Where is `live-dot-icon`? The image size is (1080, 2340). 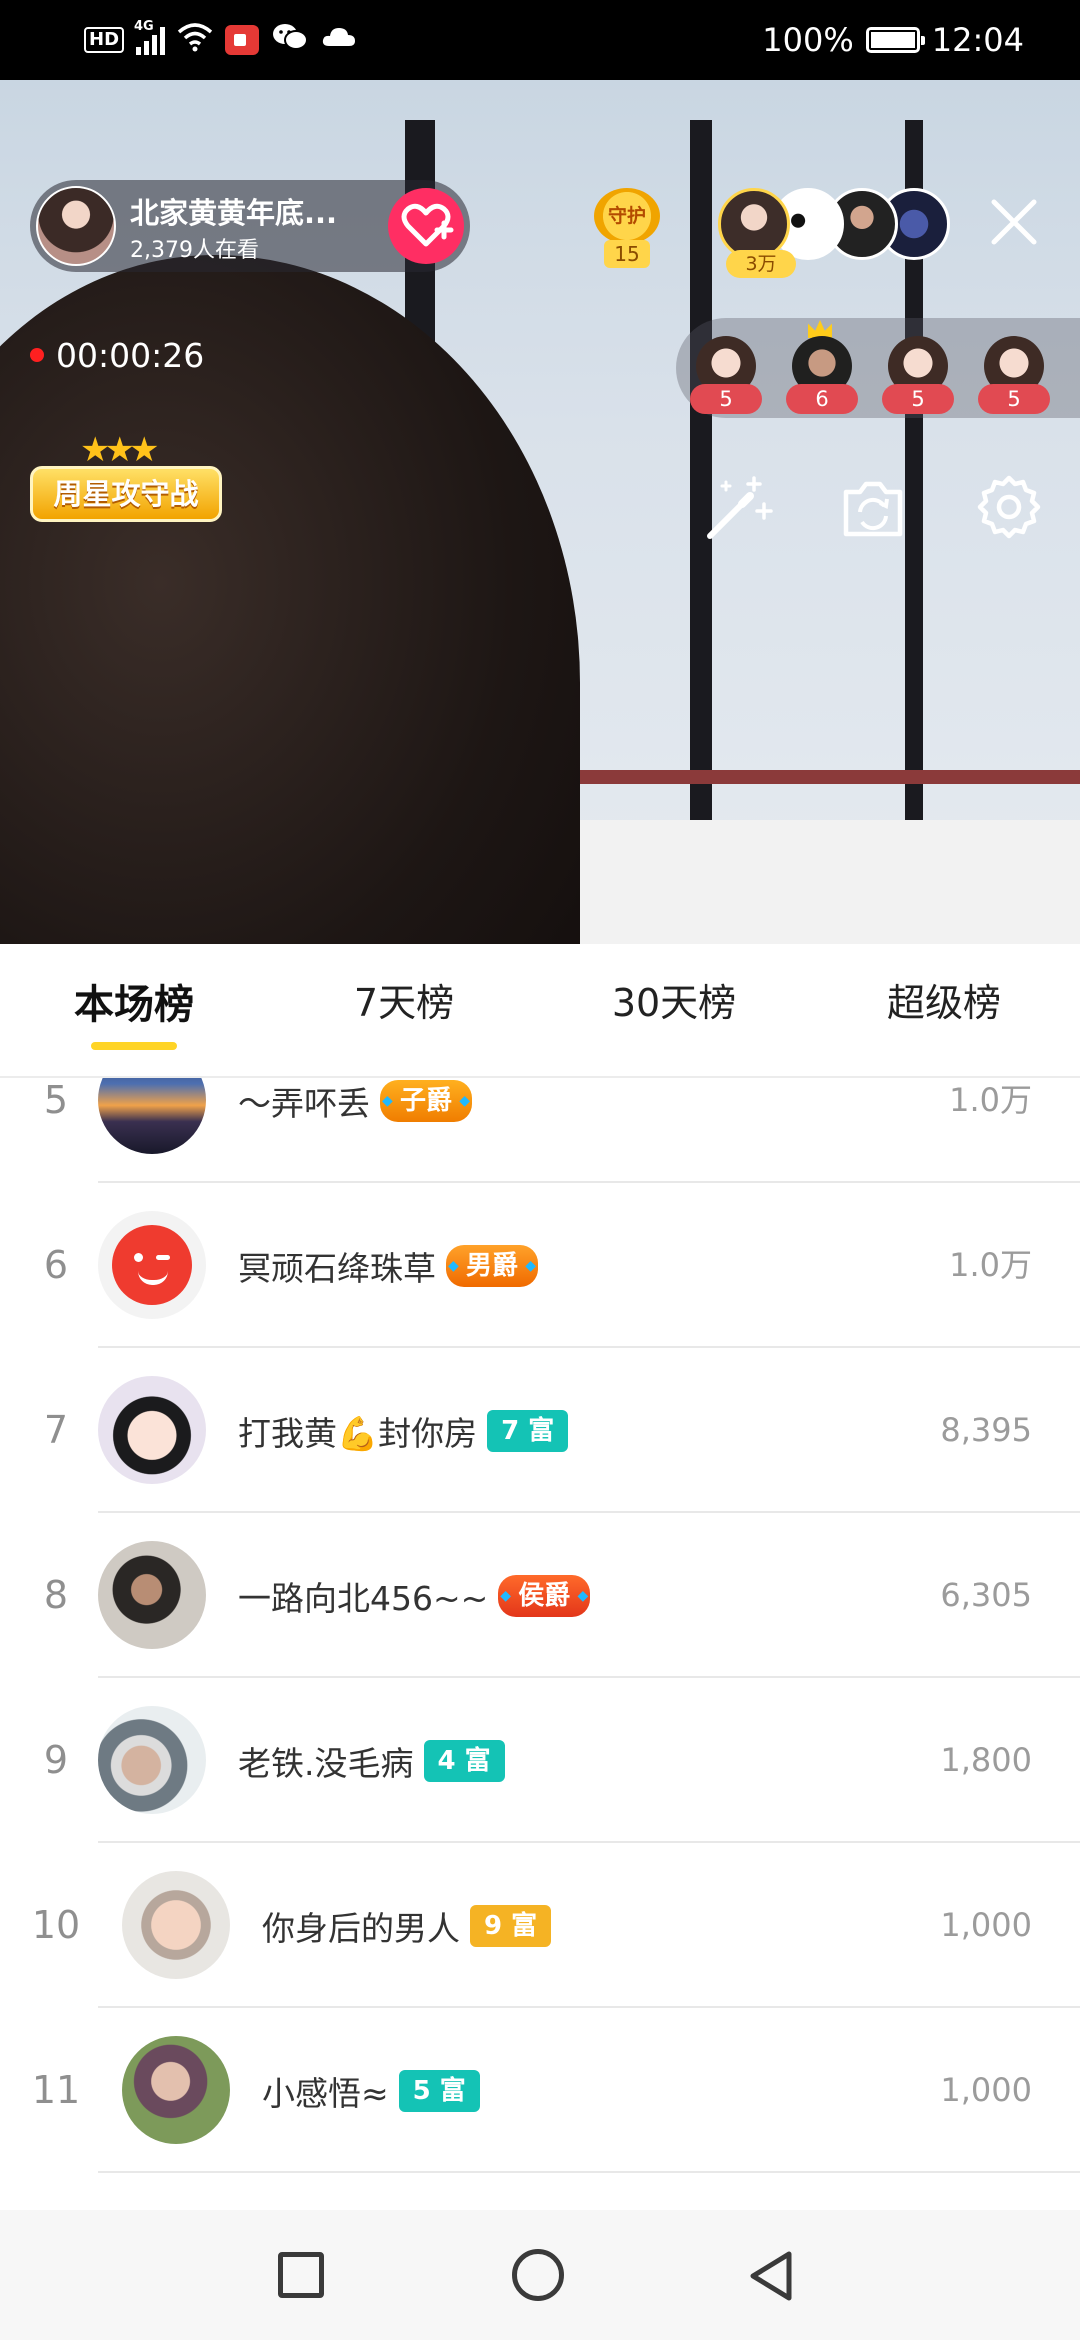
live-dot-icon is located at coordinates (37, 355).